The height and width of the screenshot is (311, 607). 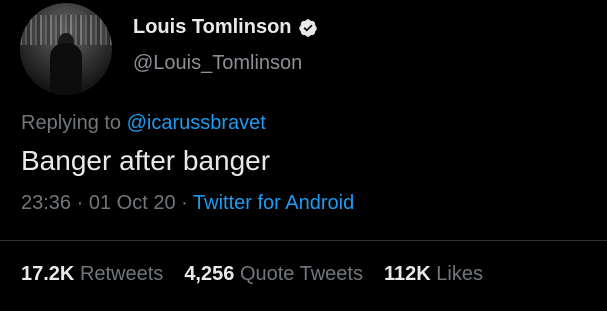 I want to click on author-name-row: Louis Tomlinson, so click(x=225, y=27).